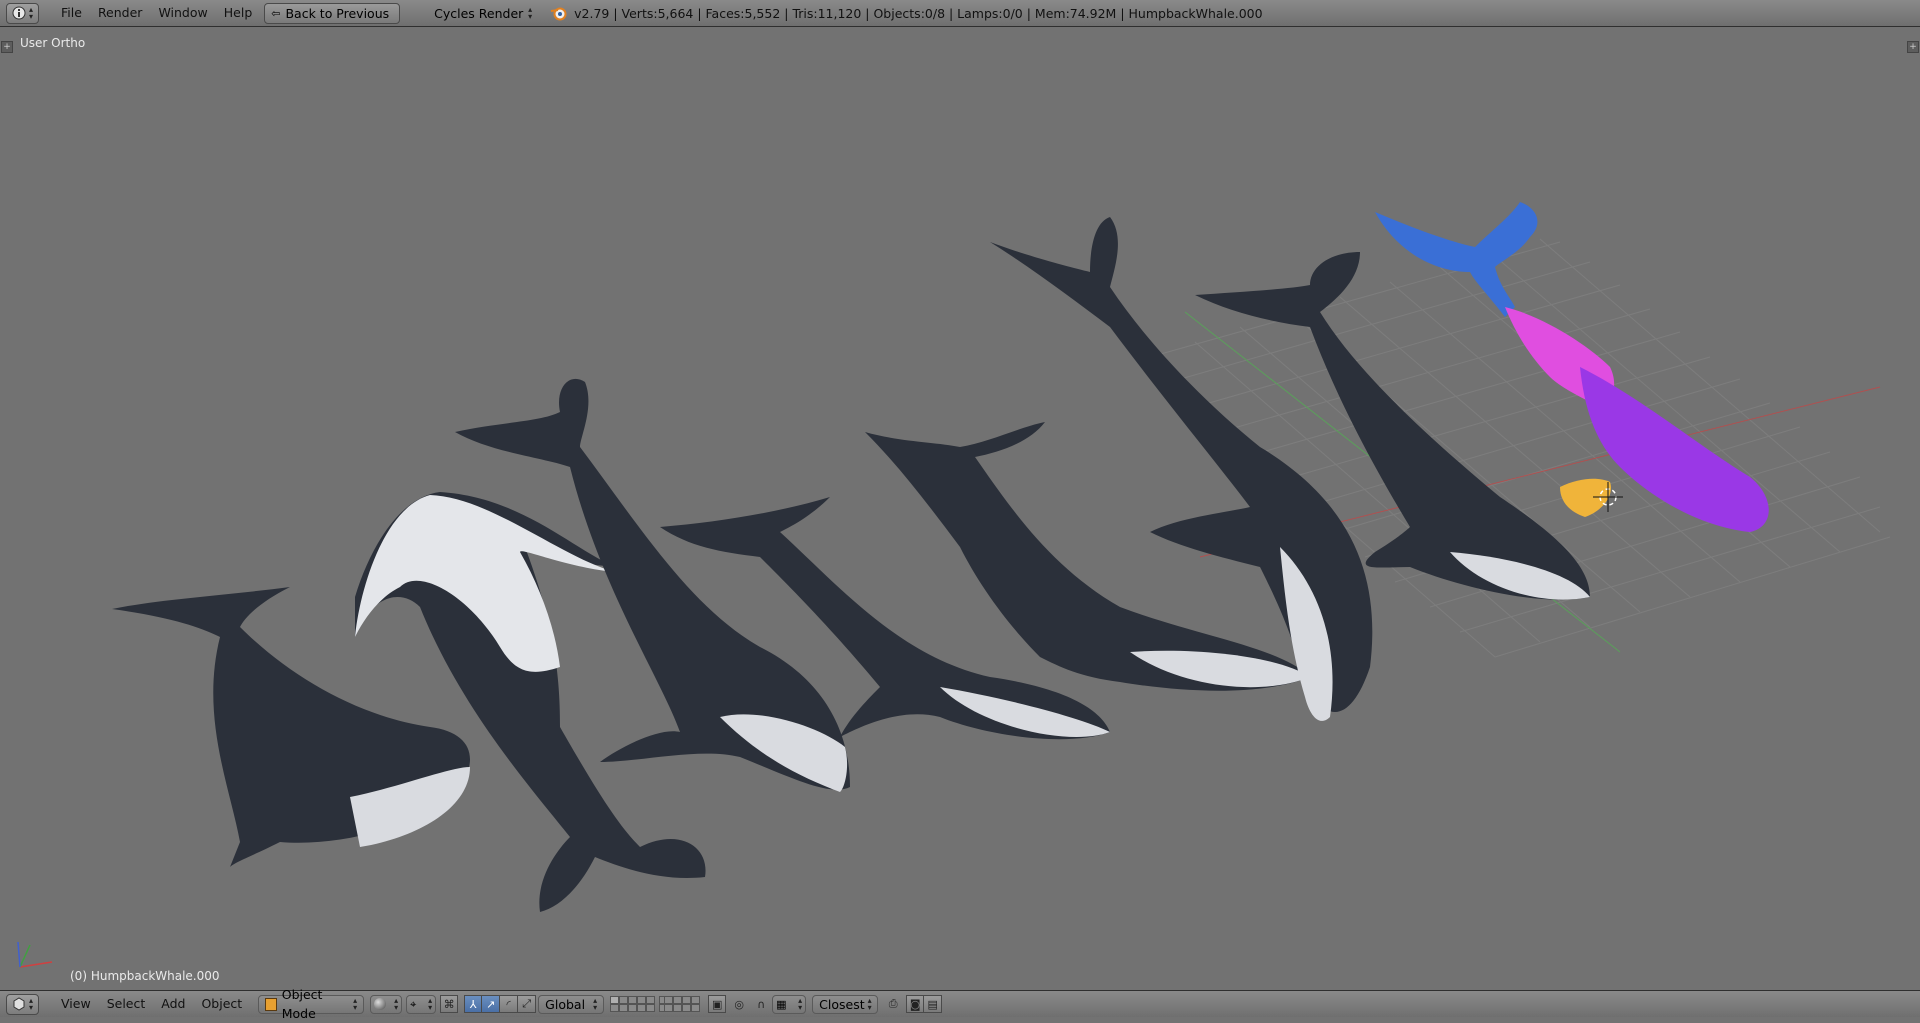 The width and height of the screenshot is (1920, 1023). I want to click on transform-orientation-select: Global ▴ ▾, so click(571, 1004).